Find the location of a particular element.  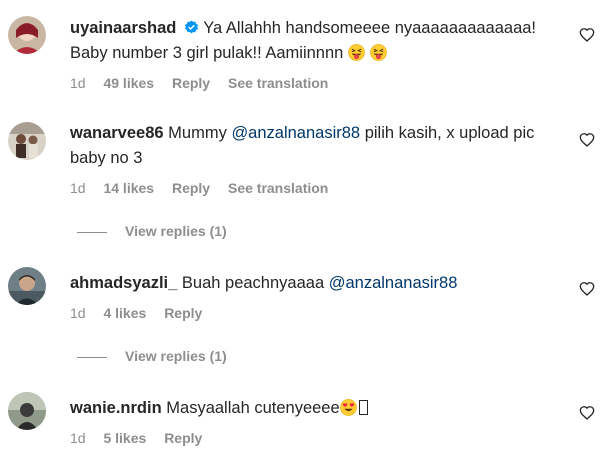

comment-username: uyainaarshad is located at coordinates (123, 28).